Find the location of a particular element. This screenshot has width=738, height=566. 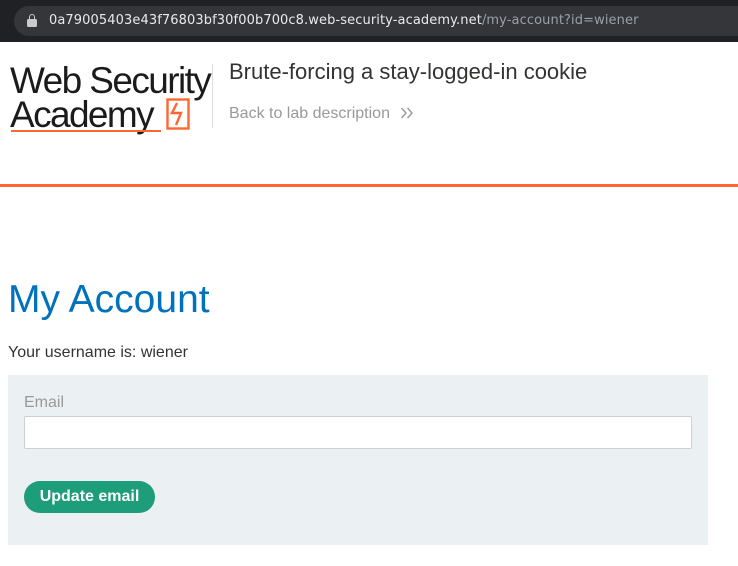

logo-bolt-icon is located at coordinates (178, 114).